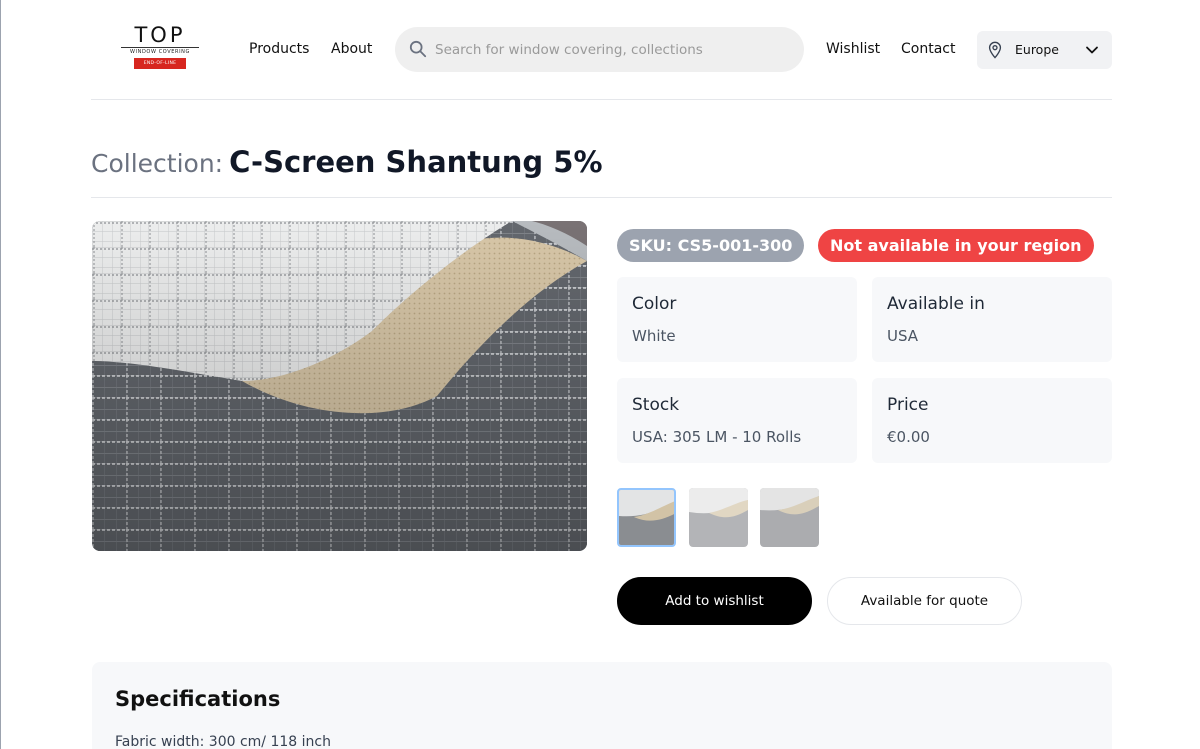  What do you see at coordinates (737, 420) in the screenshot?
I see `detail-card-stock: Stock USA: 305 LM - 10 Rolls` at bounding box center [737, 420].